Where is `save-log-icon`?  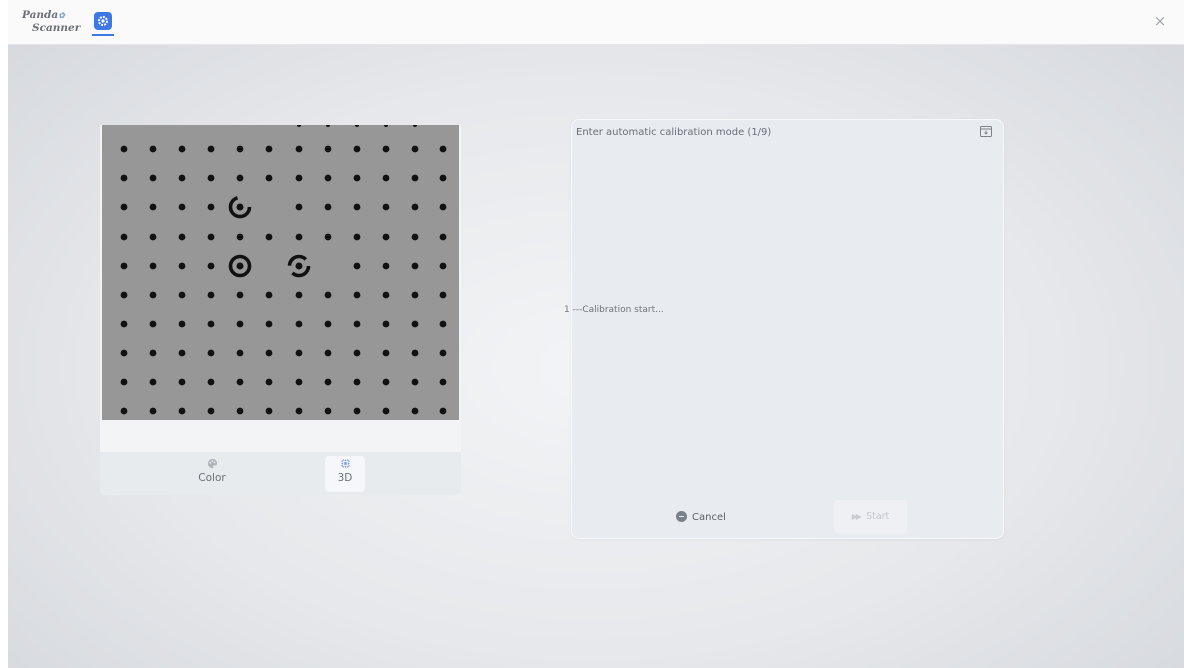 save-log-icon is located at coordinates (986, 131).